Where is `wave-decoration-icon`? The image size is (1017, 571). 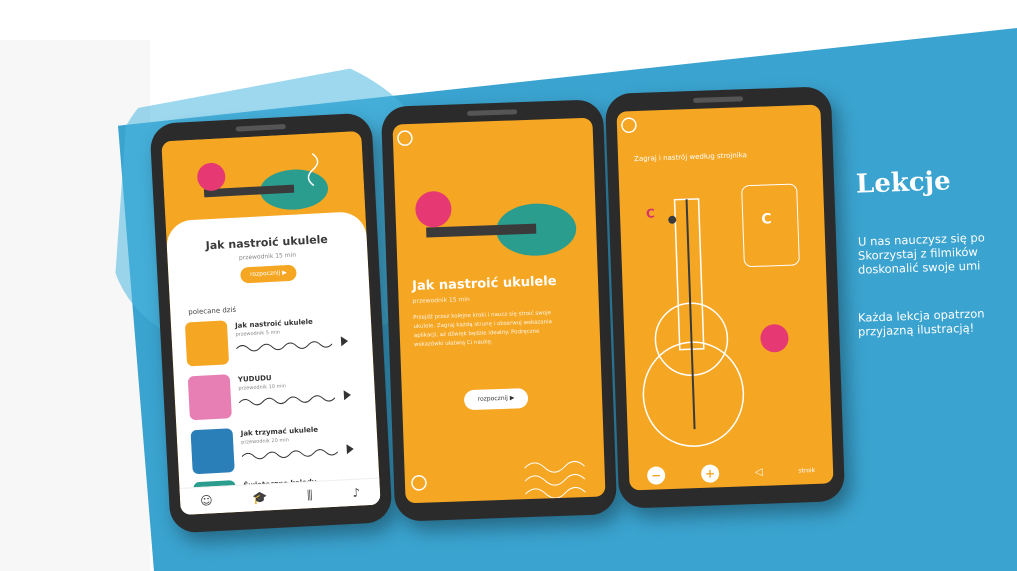
wave-decoration-icon is located at coordinates (498, 479).